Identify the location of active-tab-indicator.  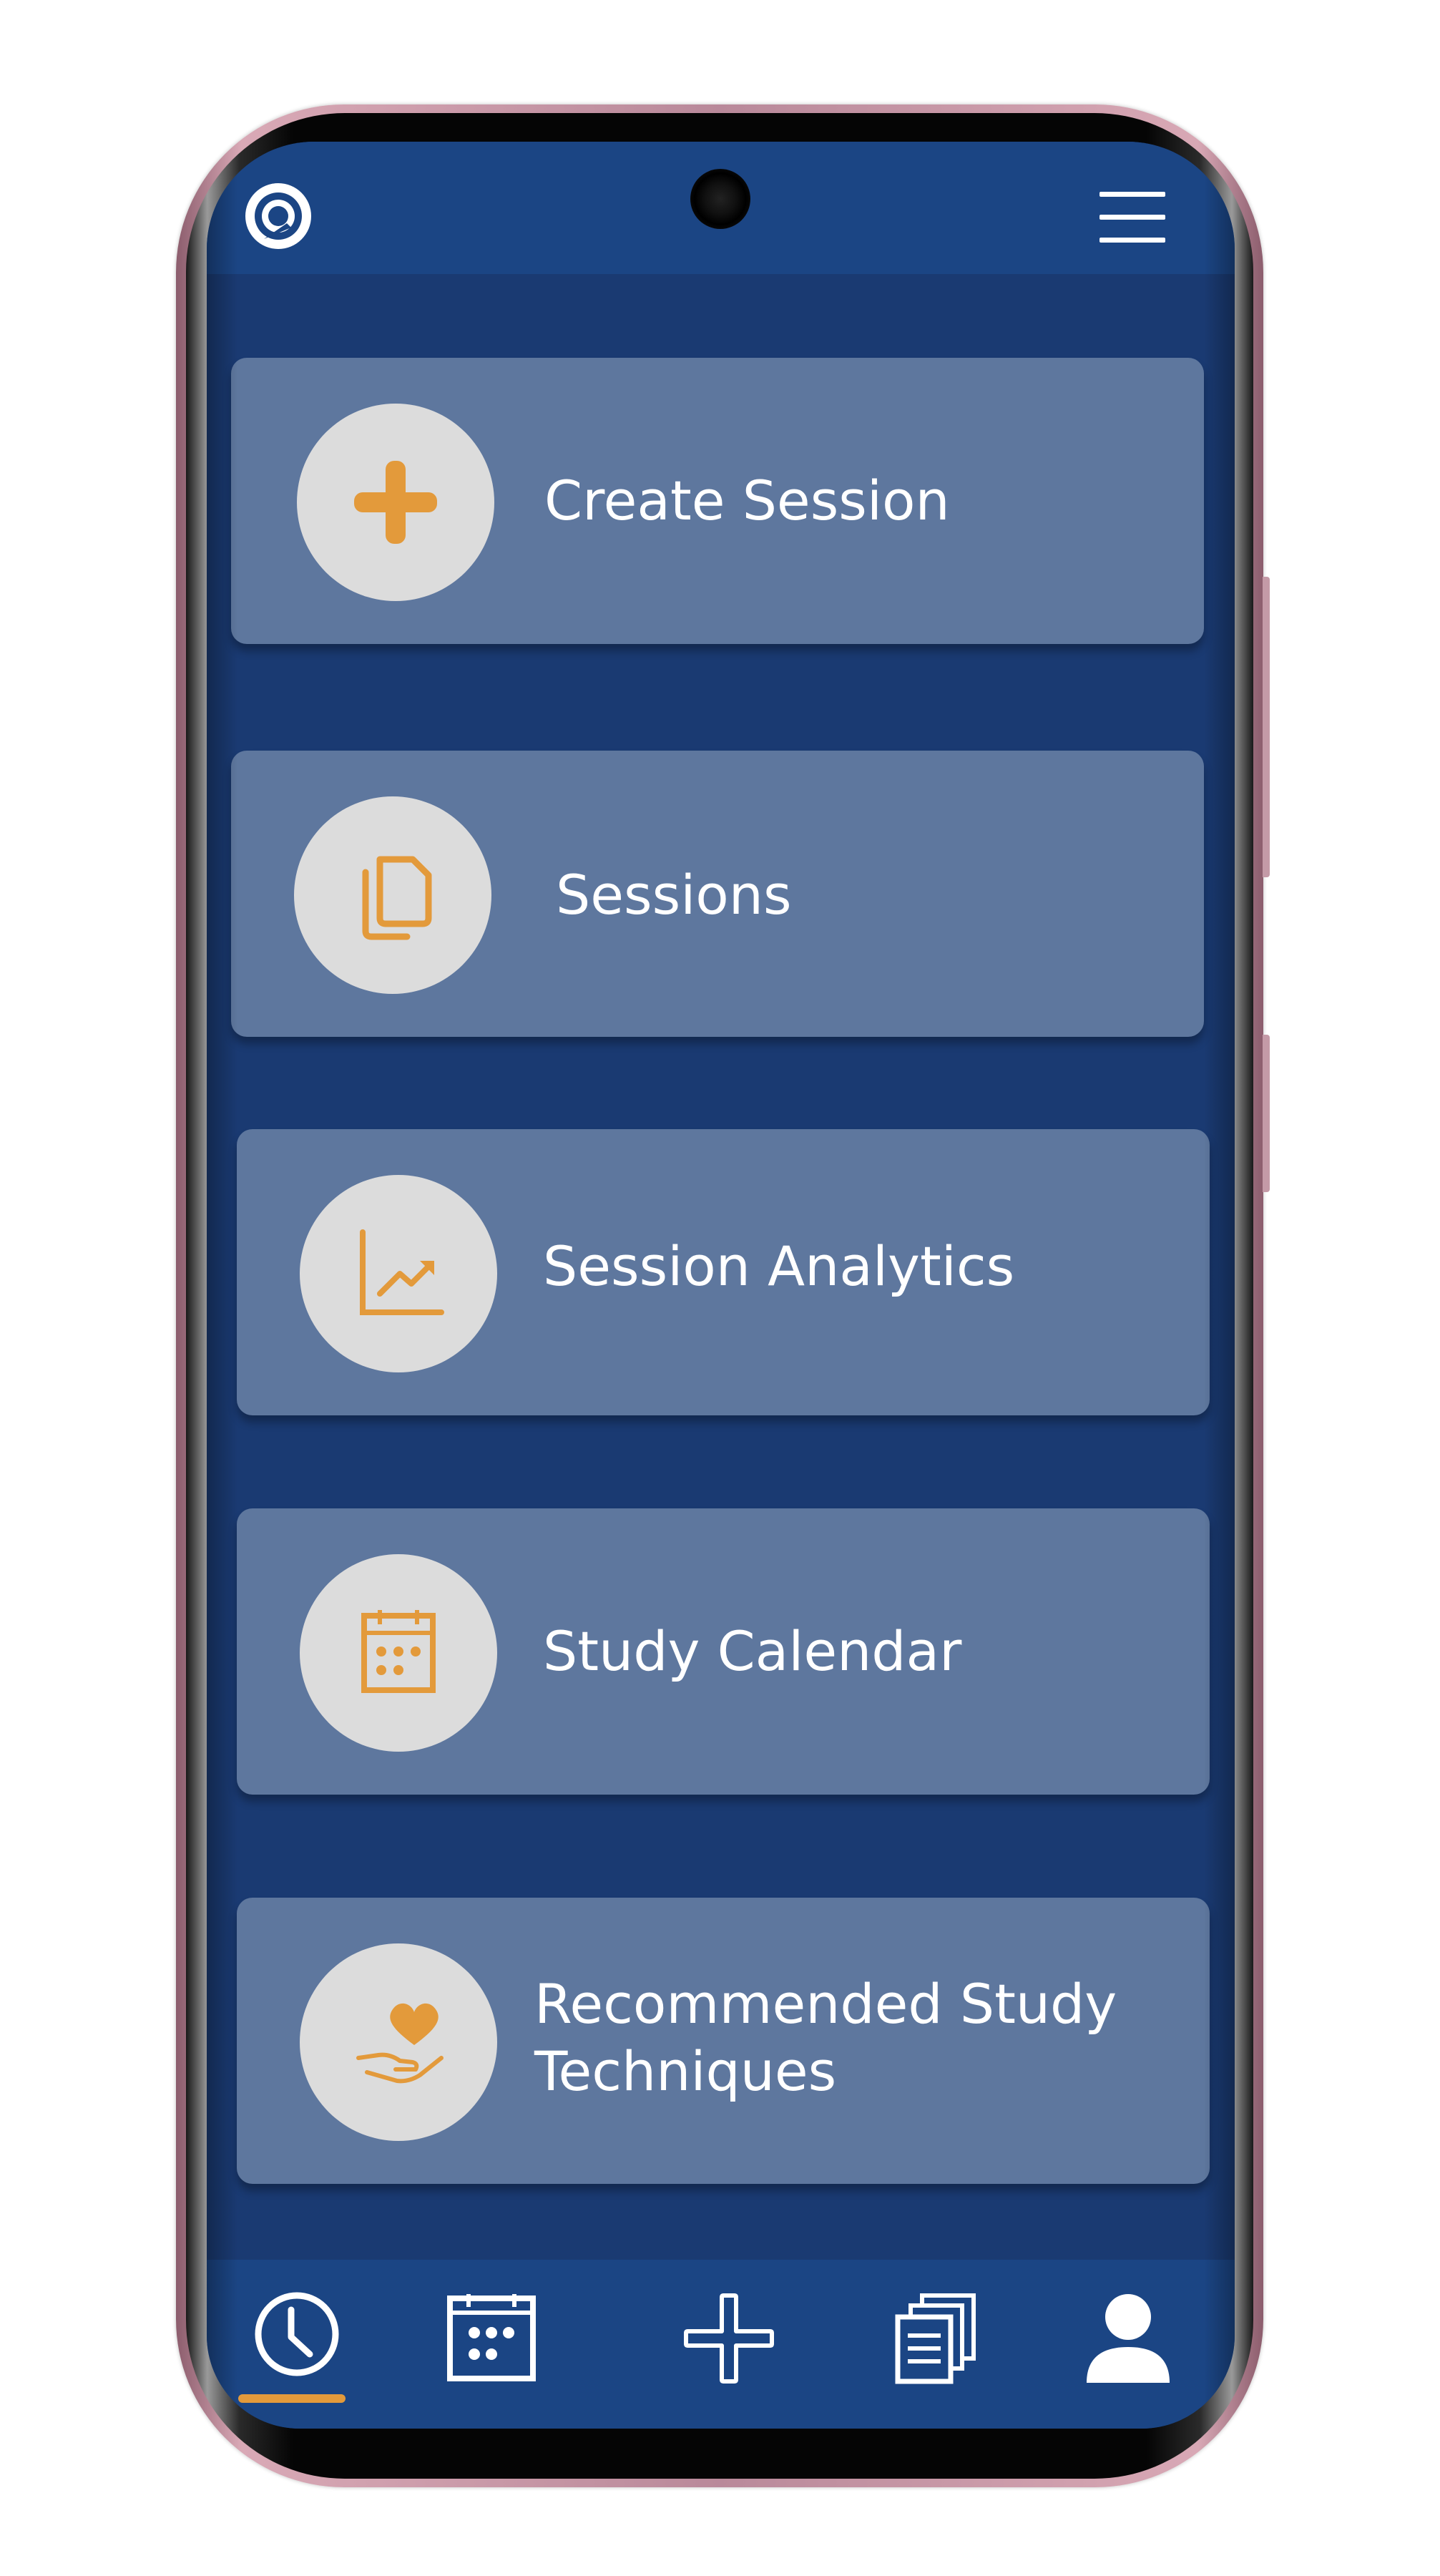
(292, 2398).